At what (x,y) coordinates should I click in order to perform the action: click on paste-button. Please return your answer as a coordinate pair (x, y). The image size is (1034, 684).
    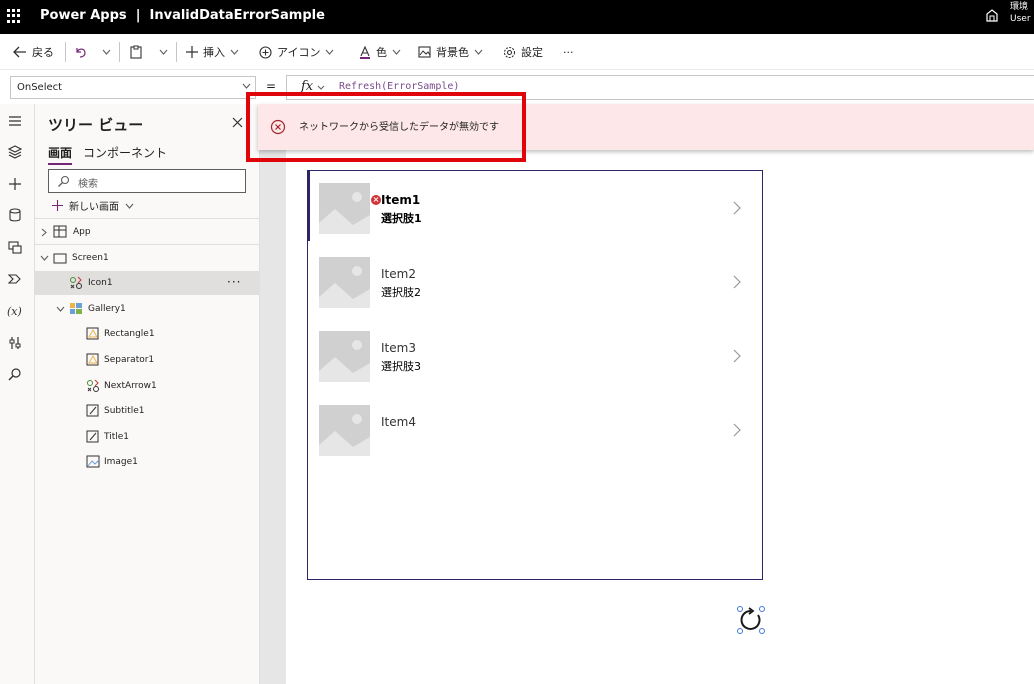
    Looking at the image, I should click on (136, 52).